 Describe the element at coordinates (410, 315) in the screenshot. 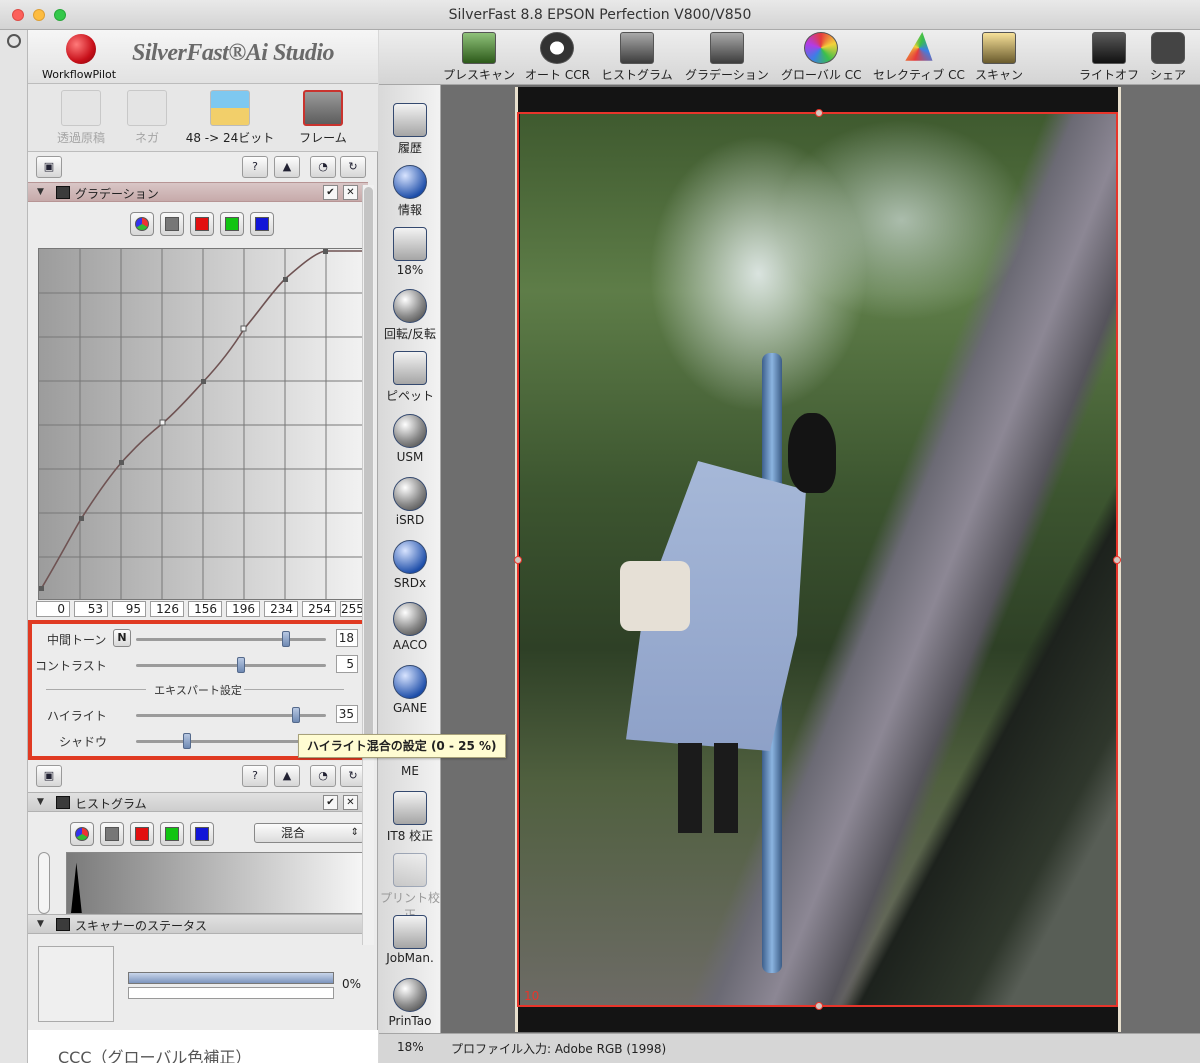

I see `rotate-tool: 回転/反転` at that location.